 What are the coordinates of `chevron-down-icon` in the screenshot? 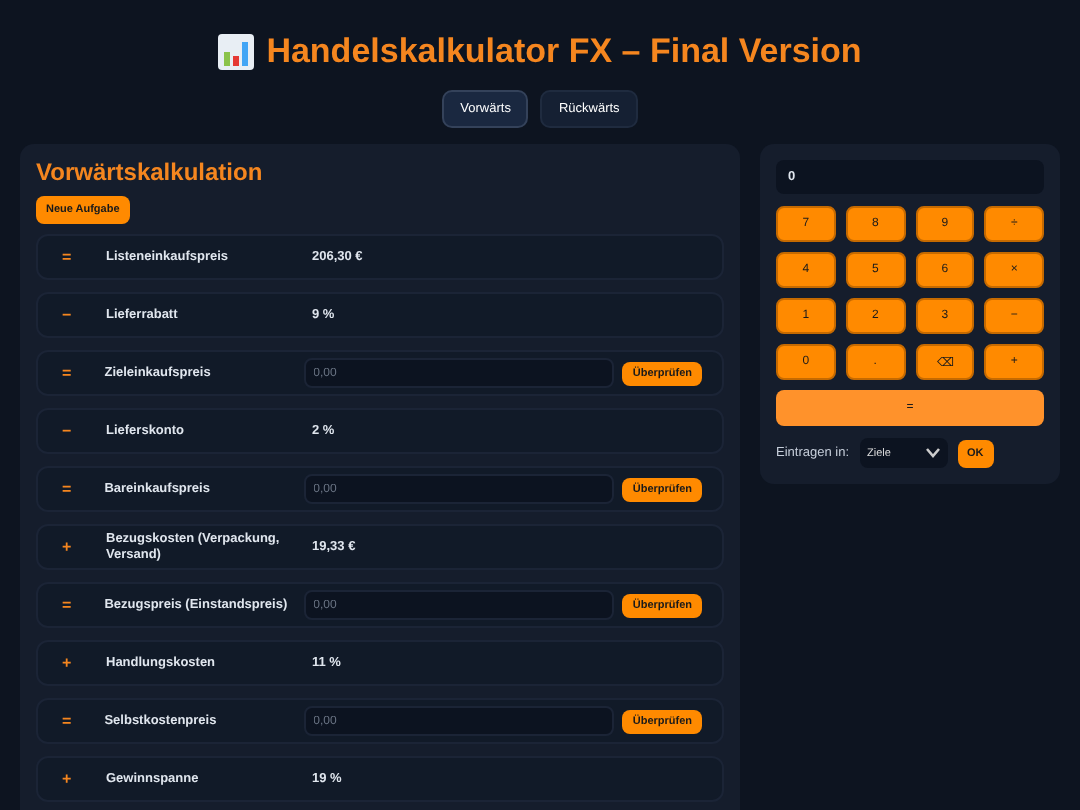 It's located at (932, 453).